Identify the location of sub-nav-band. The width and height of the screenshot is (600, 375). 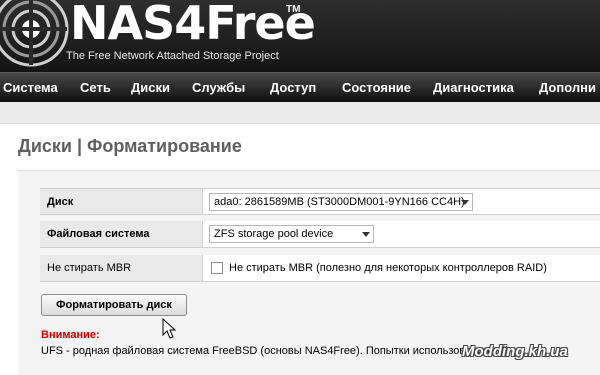
(300, 113).